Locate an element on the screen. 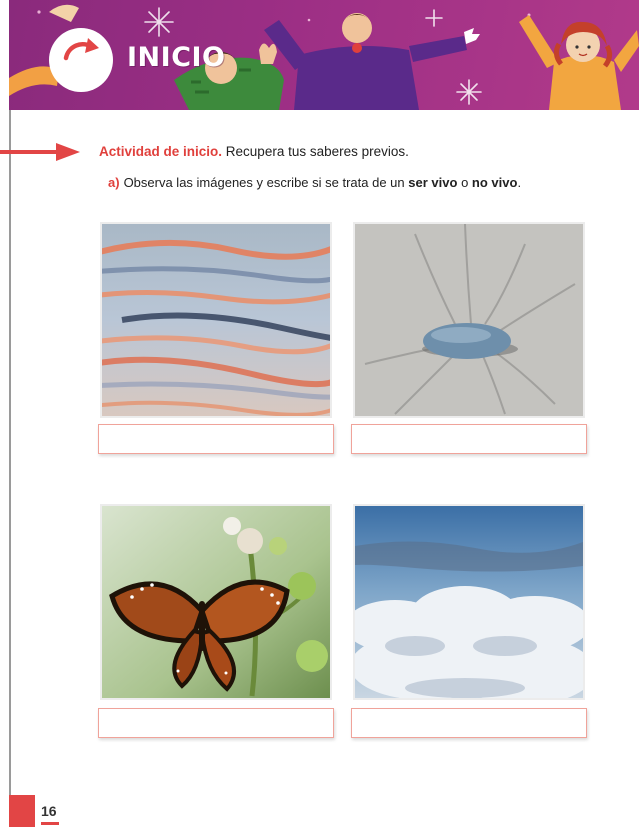 Image resolution: width=639 pixels, height=827 pixels. activity-label: Actividad de inicio. is located at coordinates (161, 151).